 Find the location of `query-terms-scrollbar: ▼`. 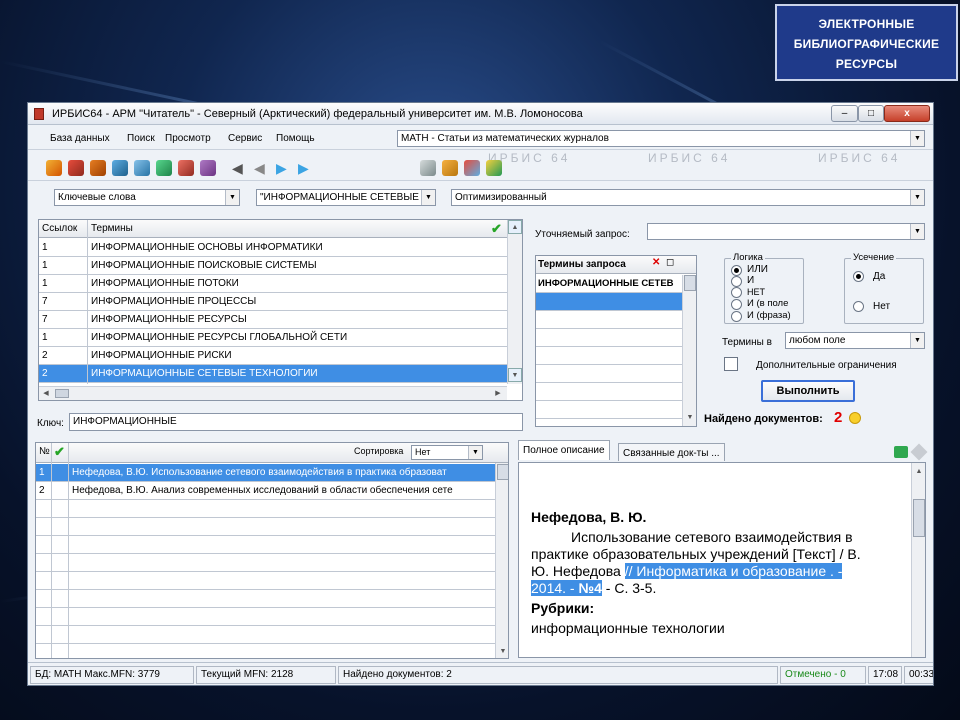

query-terms-scrollbar: ▼ is located at coordinates (689, 350).